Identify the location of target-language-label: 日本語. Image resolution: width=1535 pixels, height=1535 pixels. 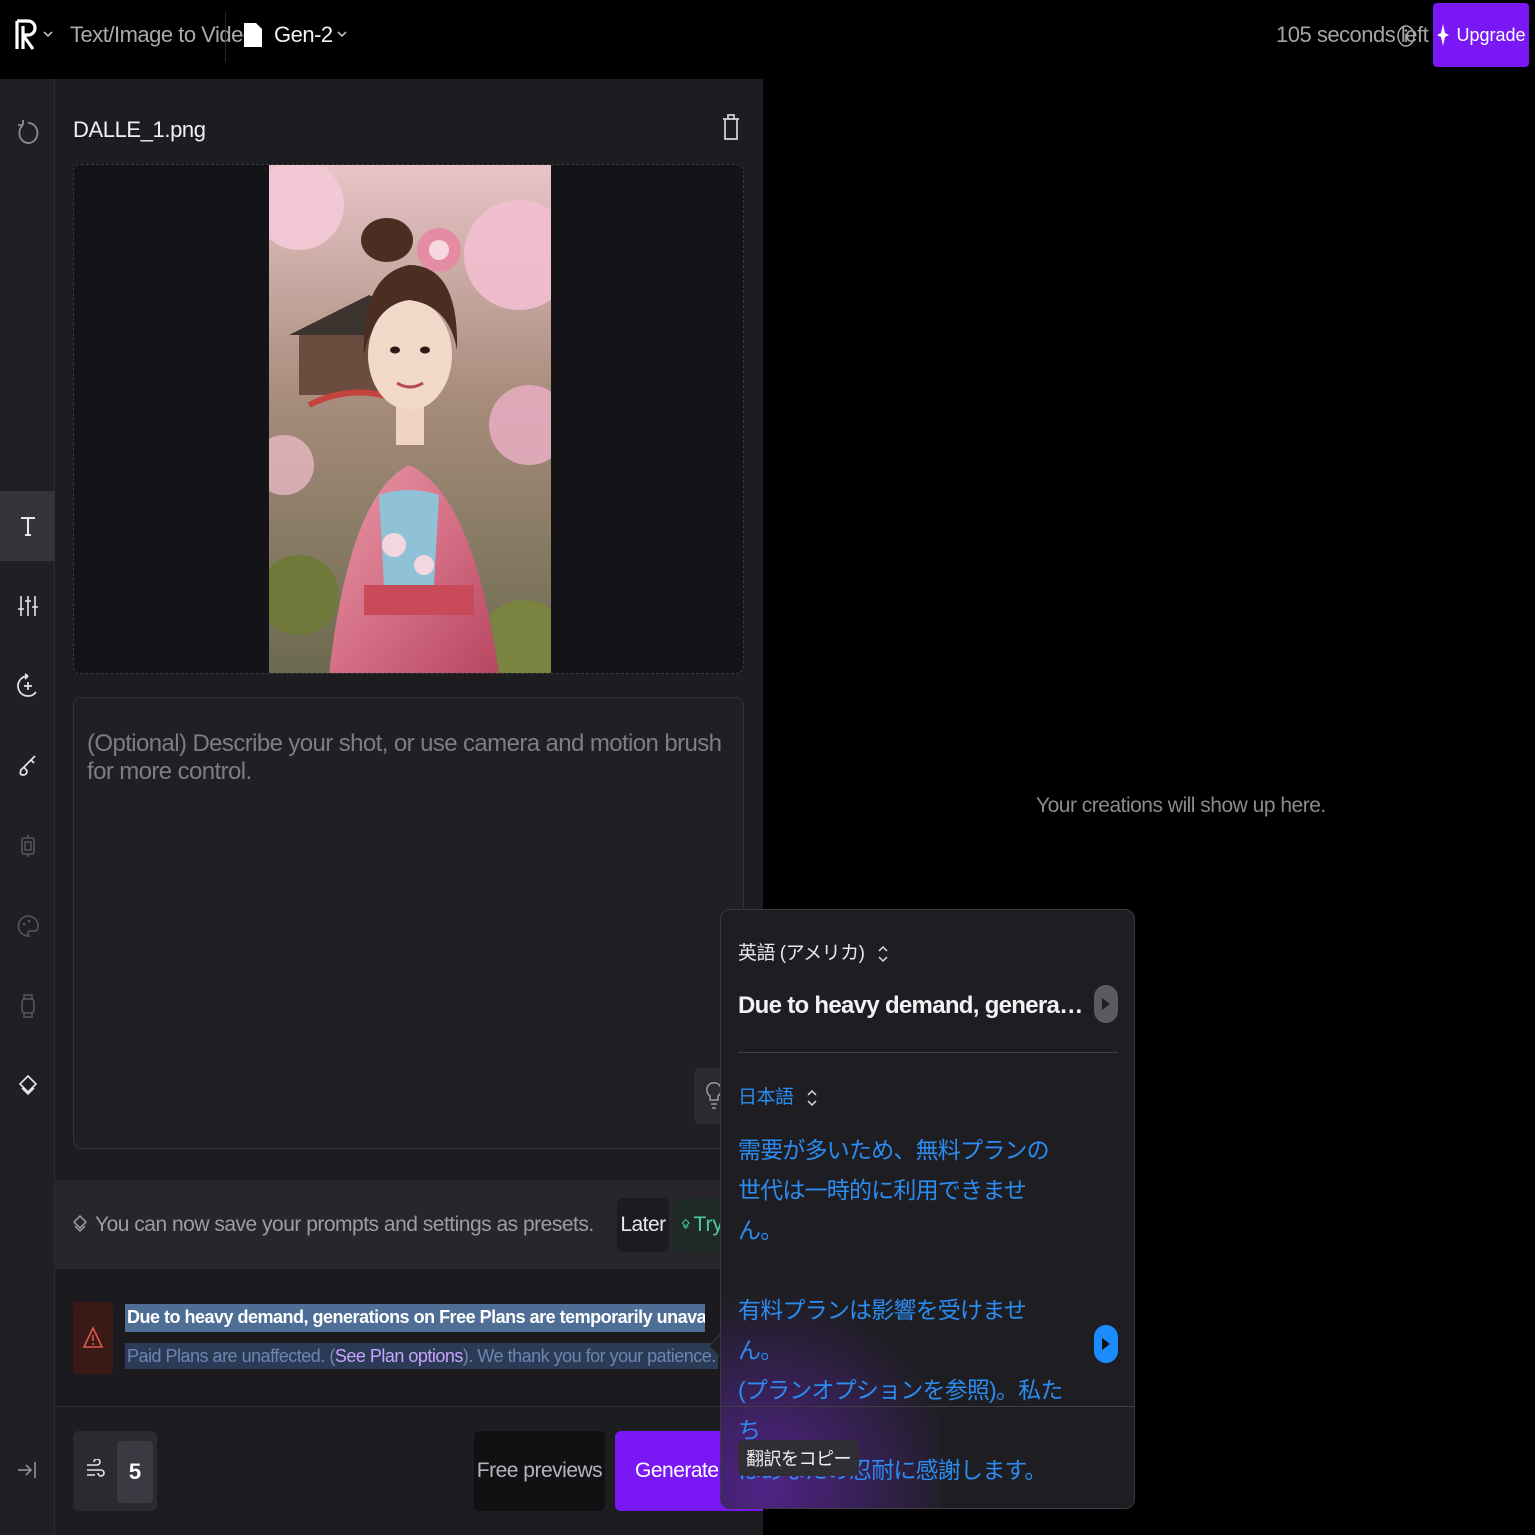
(766, 1097).